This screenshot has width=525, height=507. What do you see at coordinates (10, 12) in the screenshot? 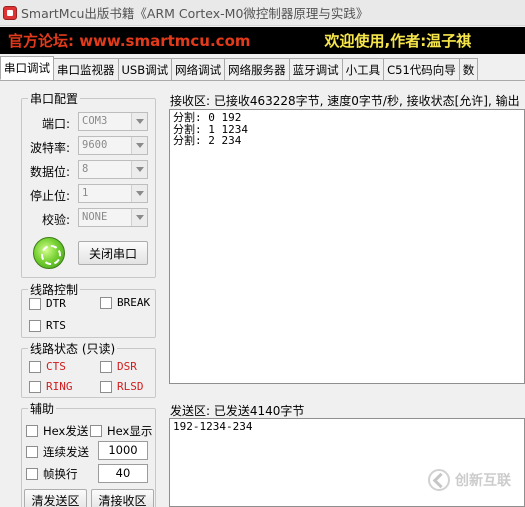
I see `app-icon` at bounding box center [10, 12].